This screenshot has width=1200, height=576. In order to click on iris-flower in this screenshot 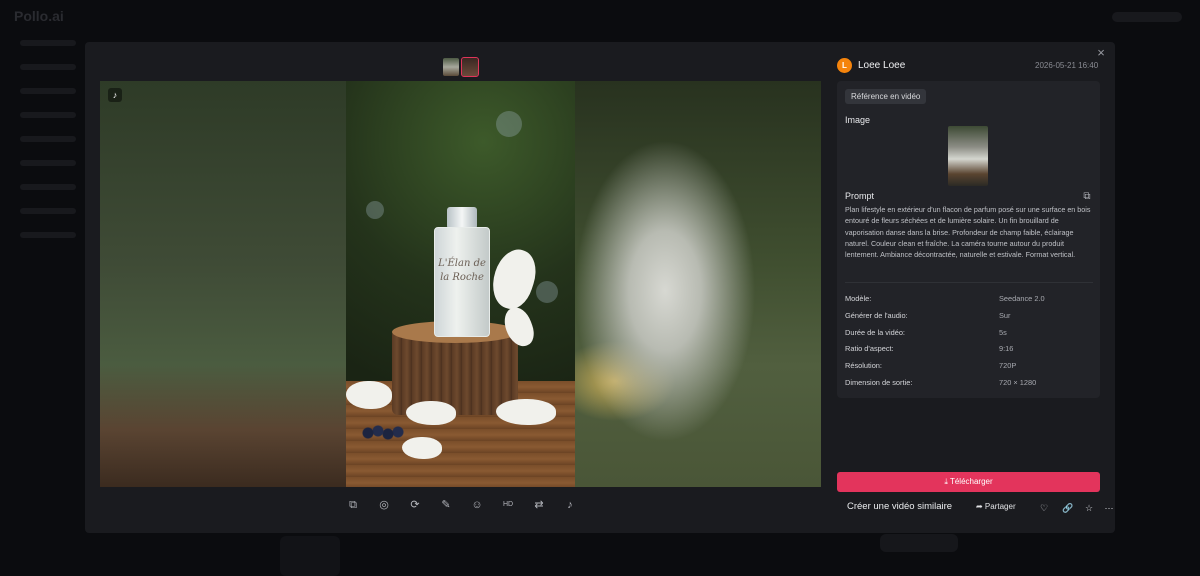, I will do `click(514, 279)`.